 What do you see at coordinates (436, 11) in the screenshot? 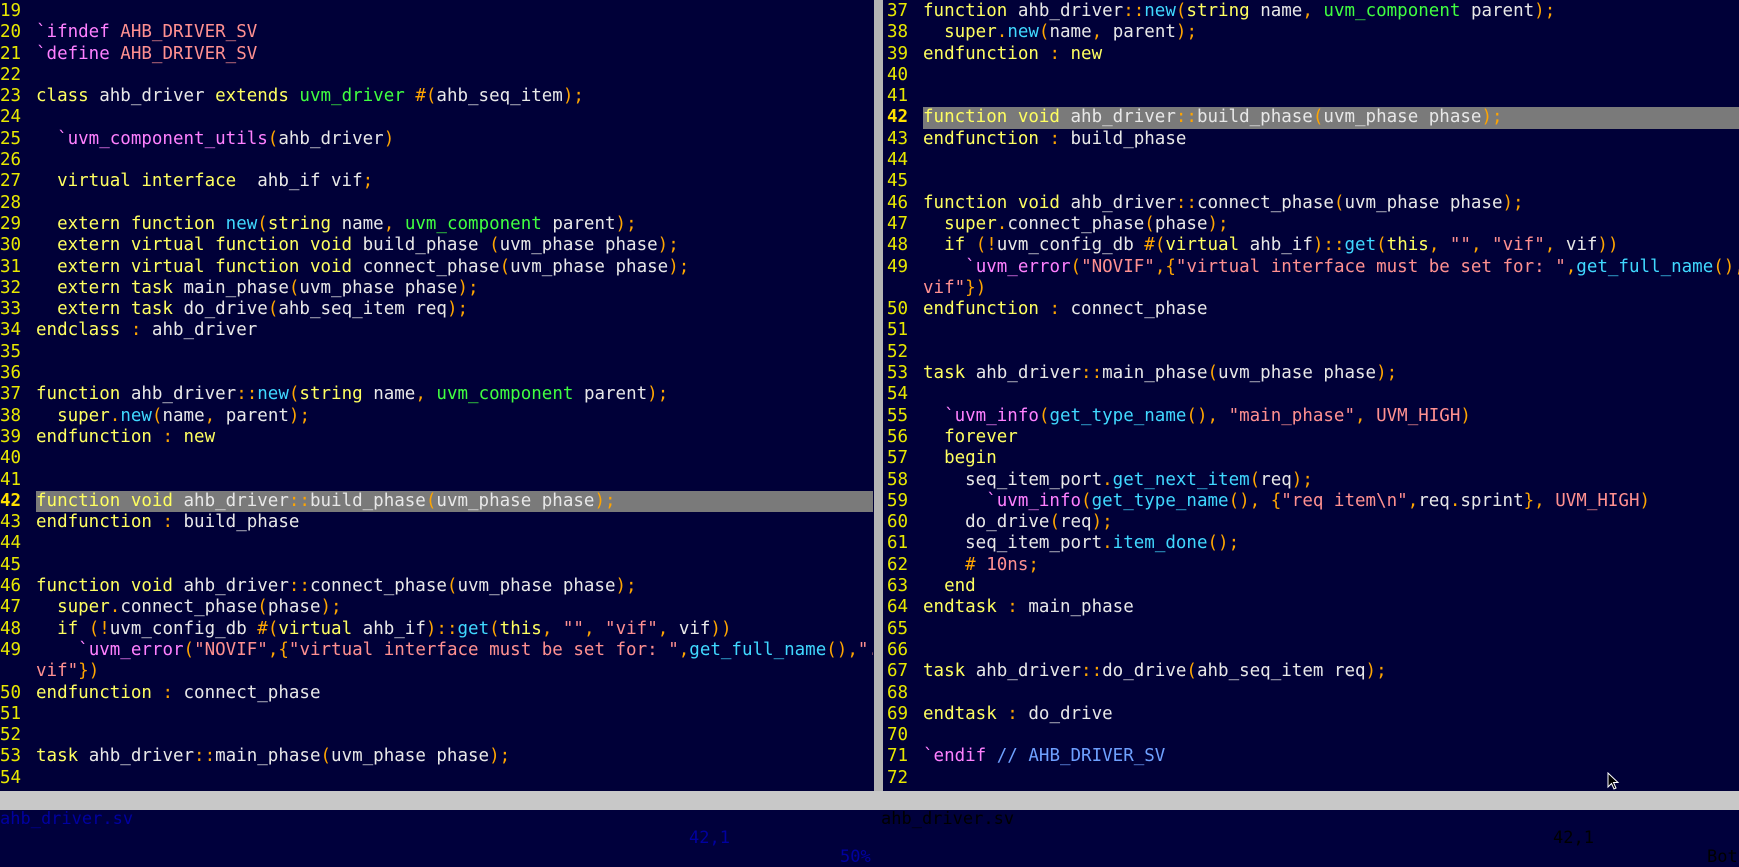
I see `code-line: 19` at bounding box center [436, 11].